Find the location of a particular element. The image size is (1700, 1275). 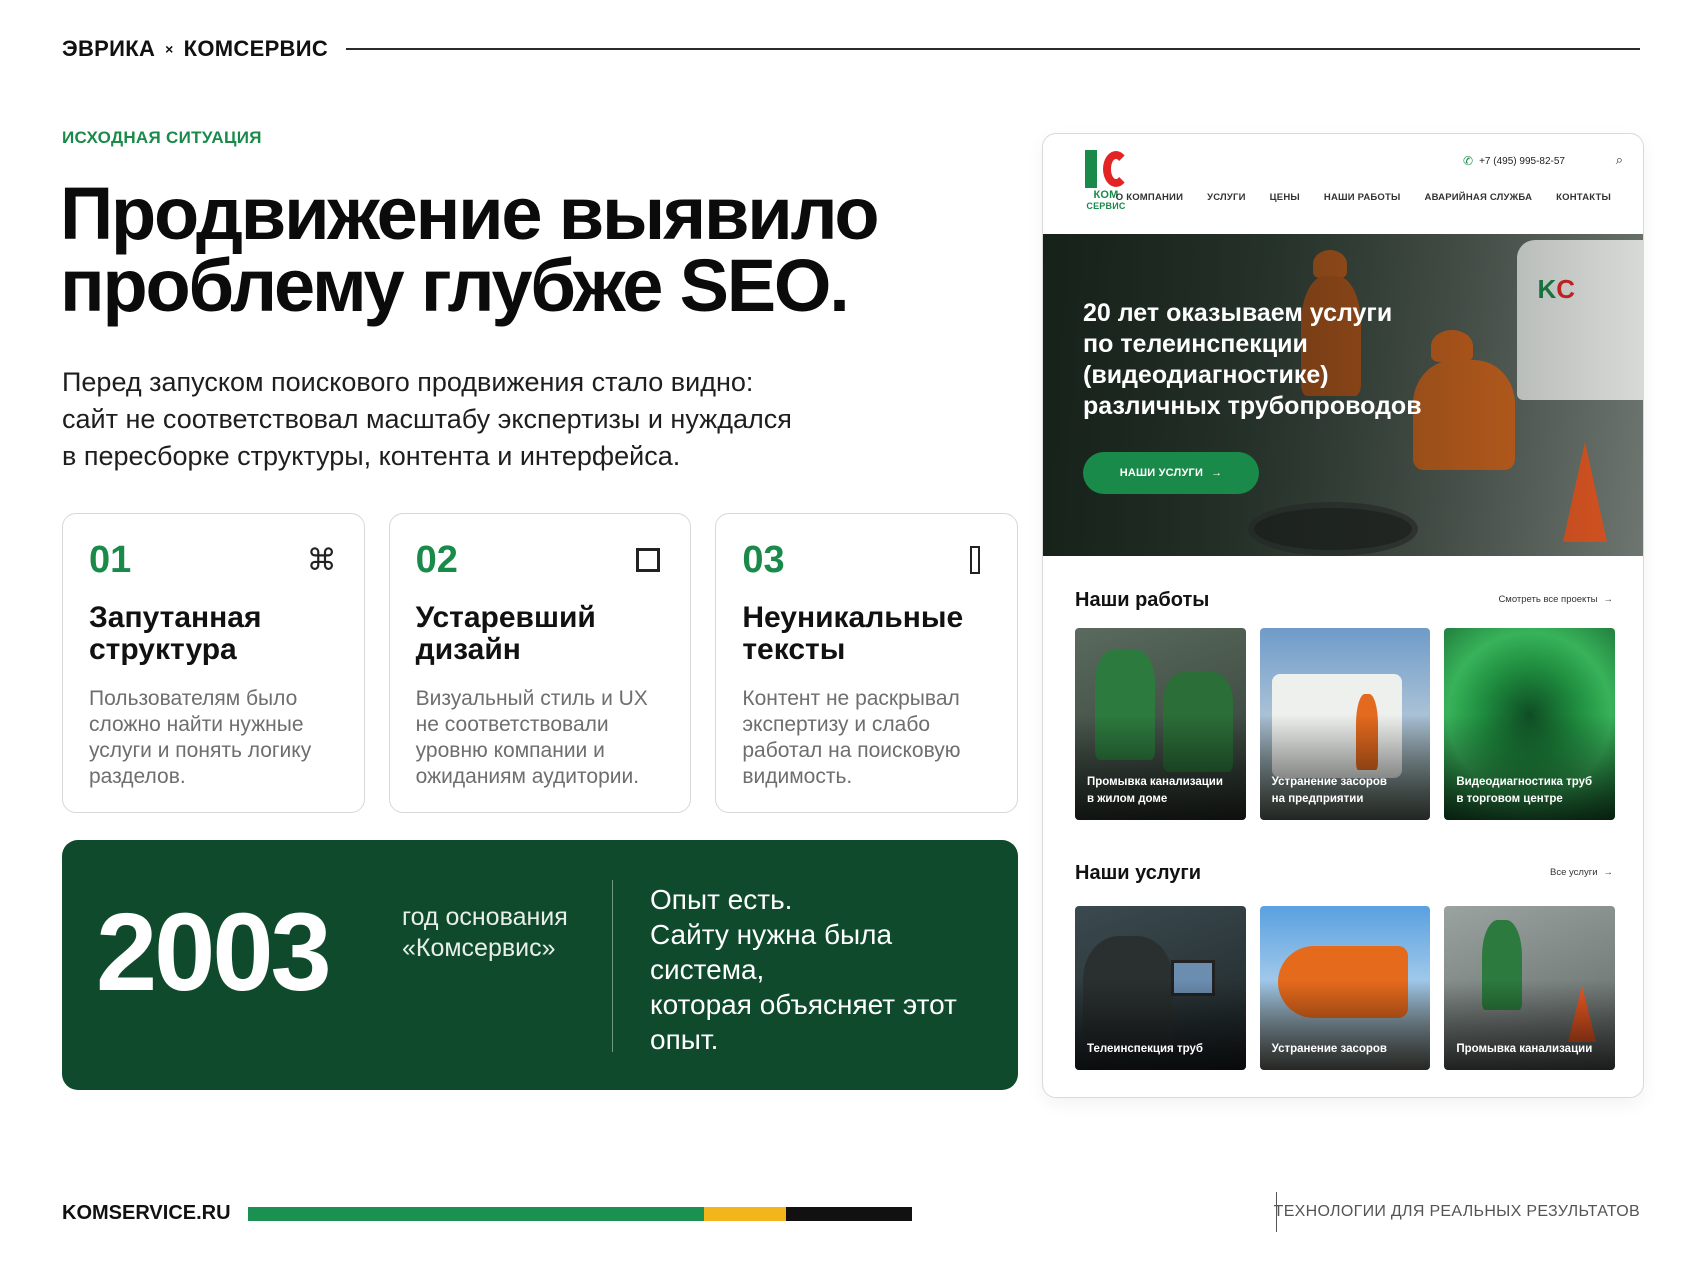

button-label: НАШИ УСЛУГИ is located at coordinates (1161, 473).